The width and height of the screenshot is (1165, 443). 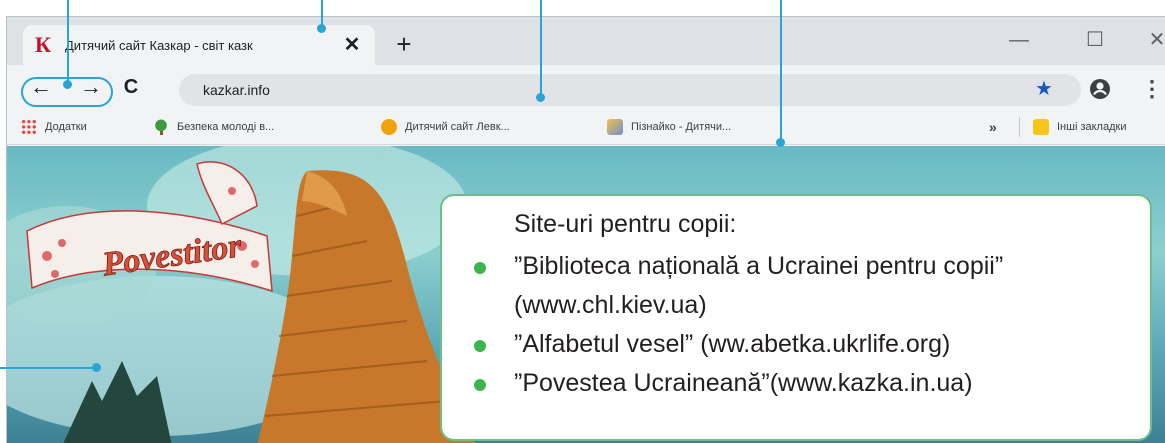 What do you see at coordinates (91, 87) in the screenshot?
I see `forward-button: →` at bounding box center [91, 87].